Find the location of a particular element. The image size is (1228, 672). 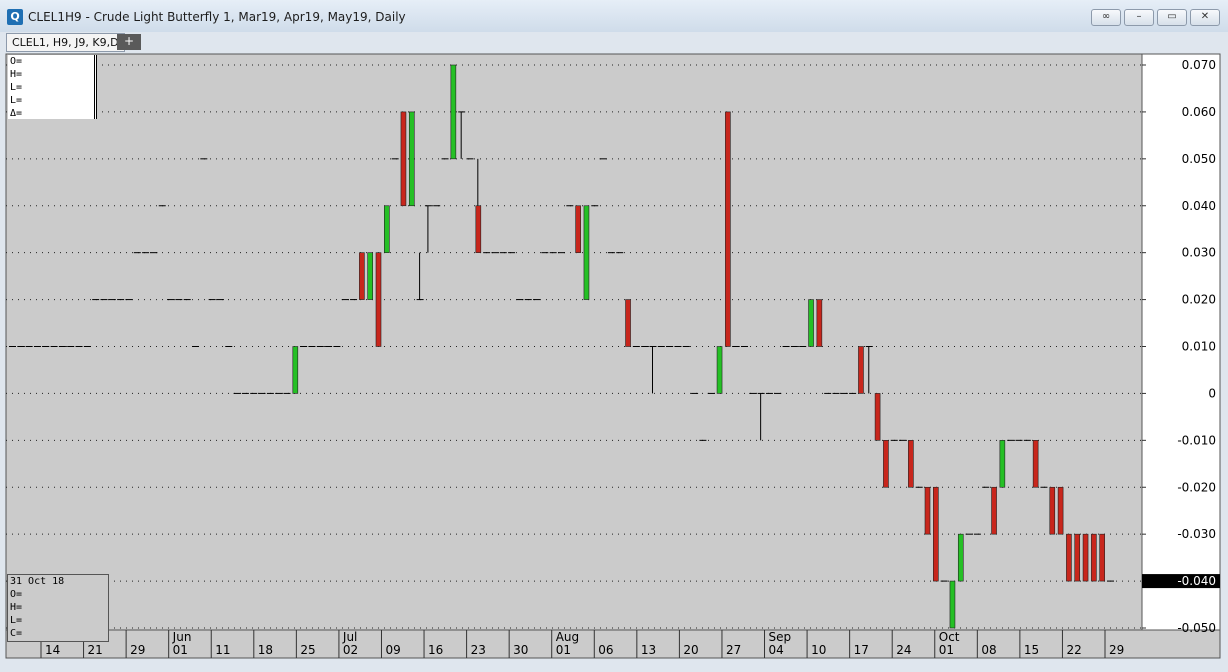

ohlc-open: O= is located at coordinates (16, 61).